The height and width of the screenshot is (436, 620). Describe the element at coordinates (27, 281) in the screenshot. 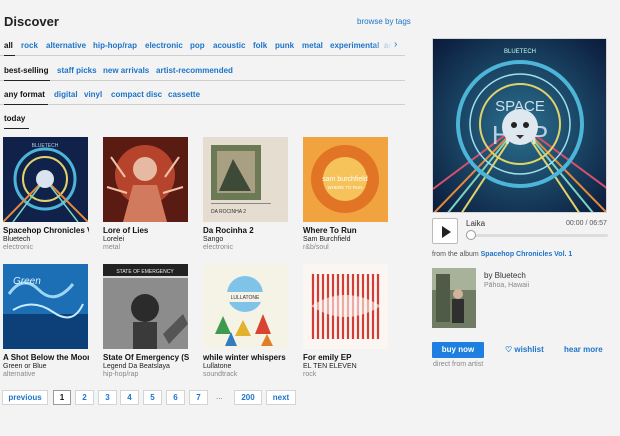

I see `cover-text: Green` at that location.